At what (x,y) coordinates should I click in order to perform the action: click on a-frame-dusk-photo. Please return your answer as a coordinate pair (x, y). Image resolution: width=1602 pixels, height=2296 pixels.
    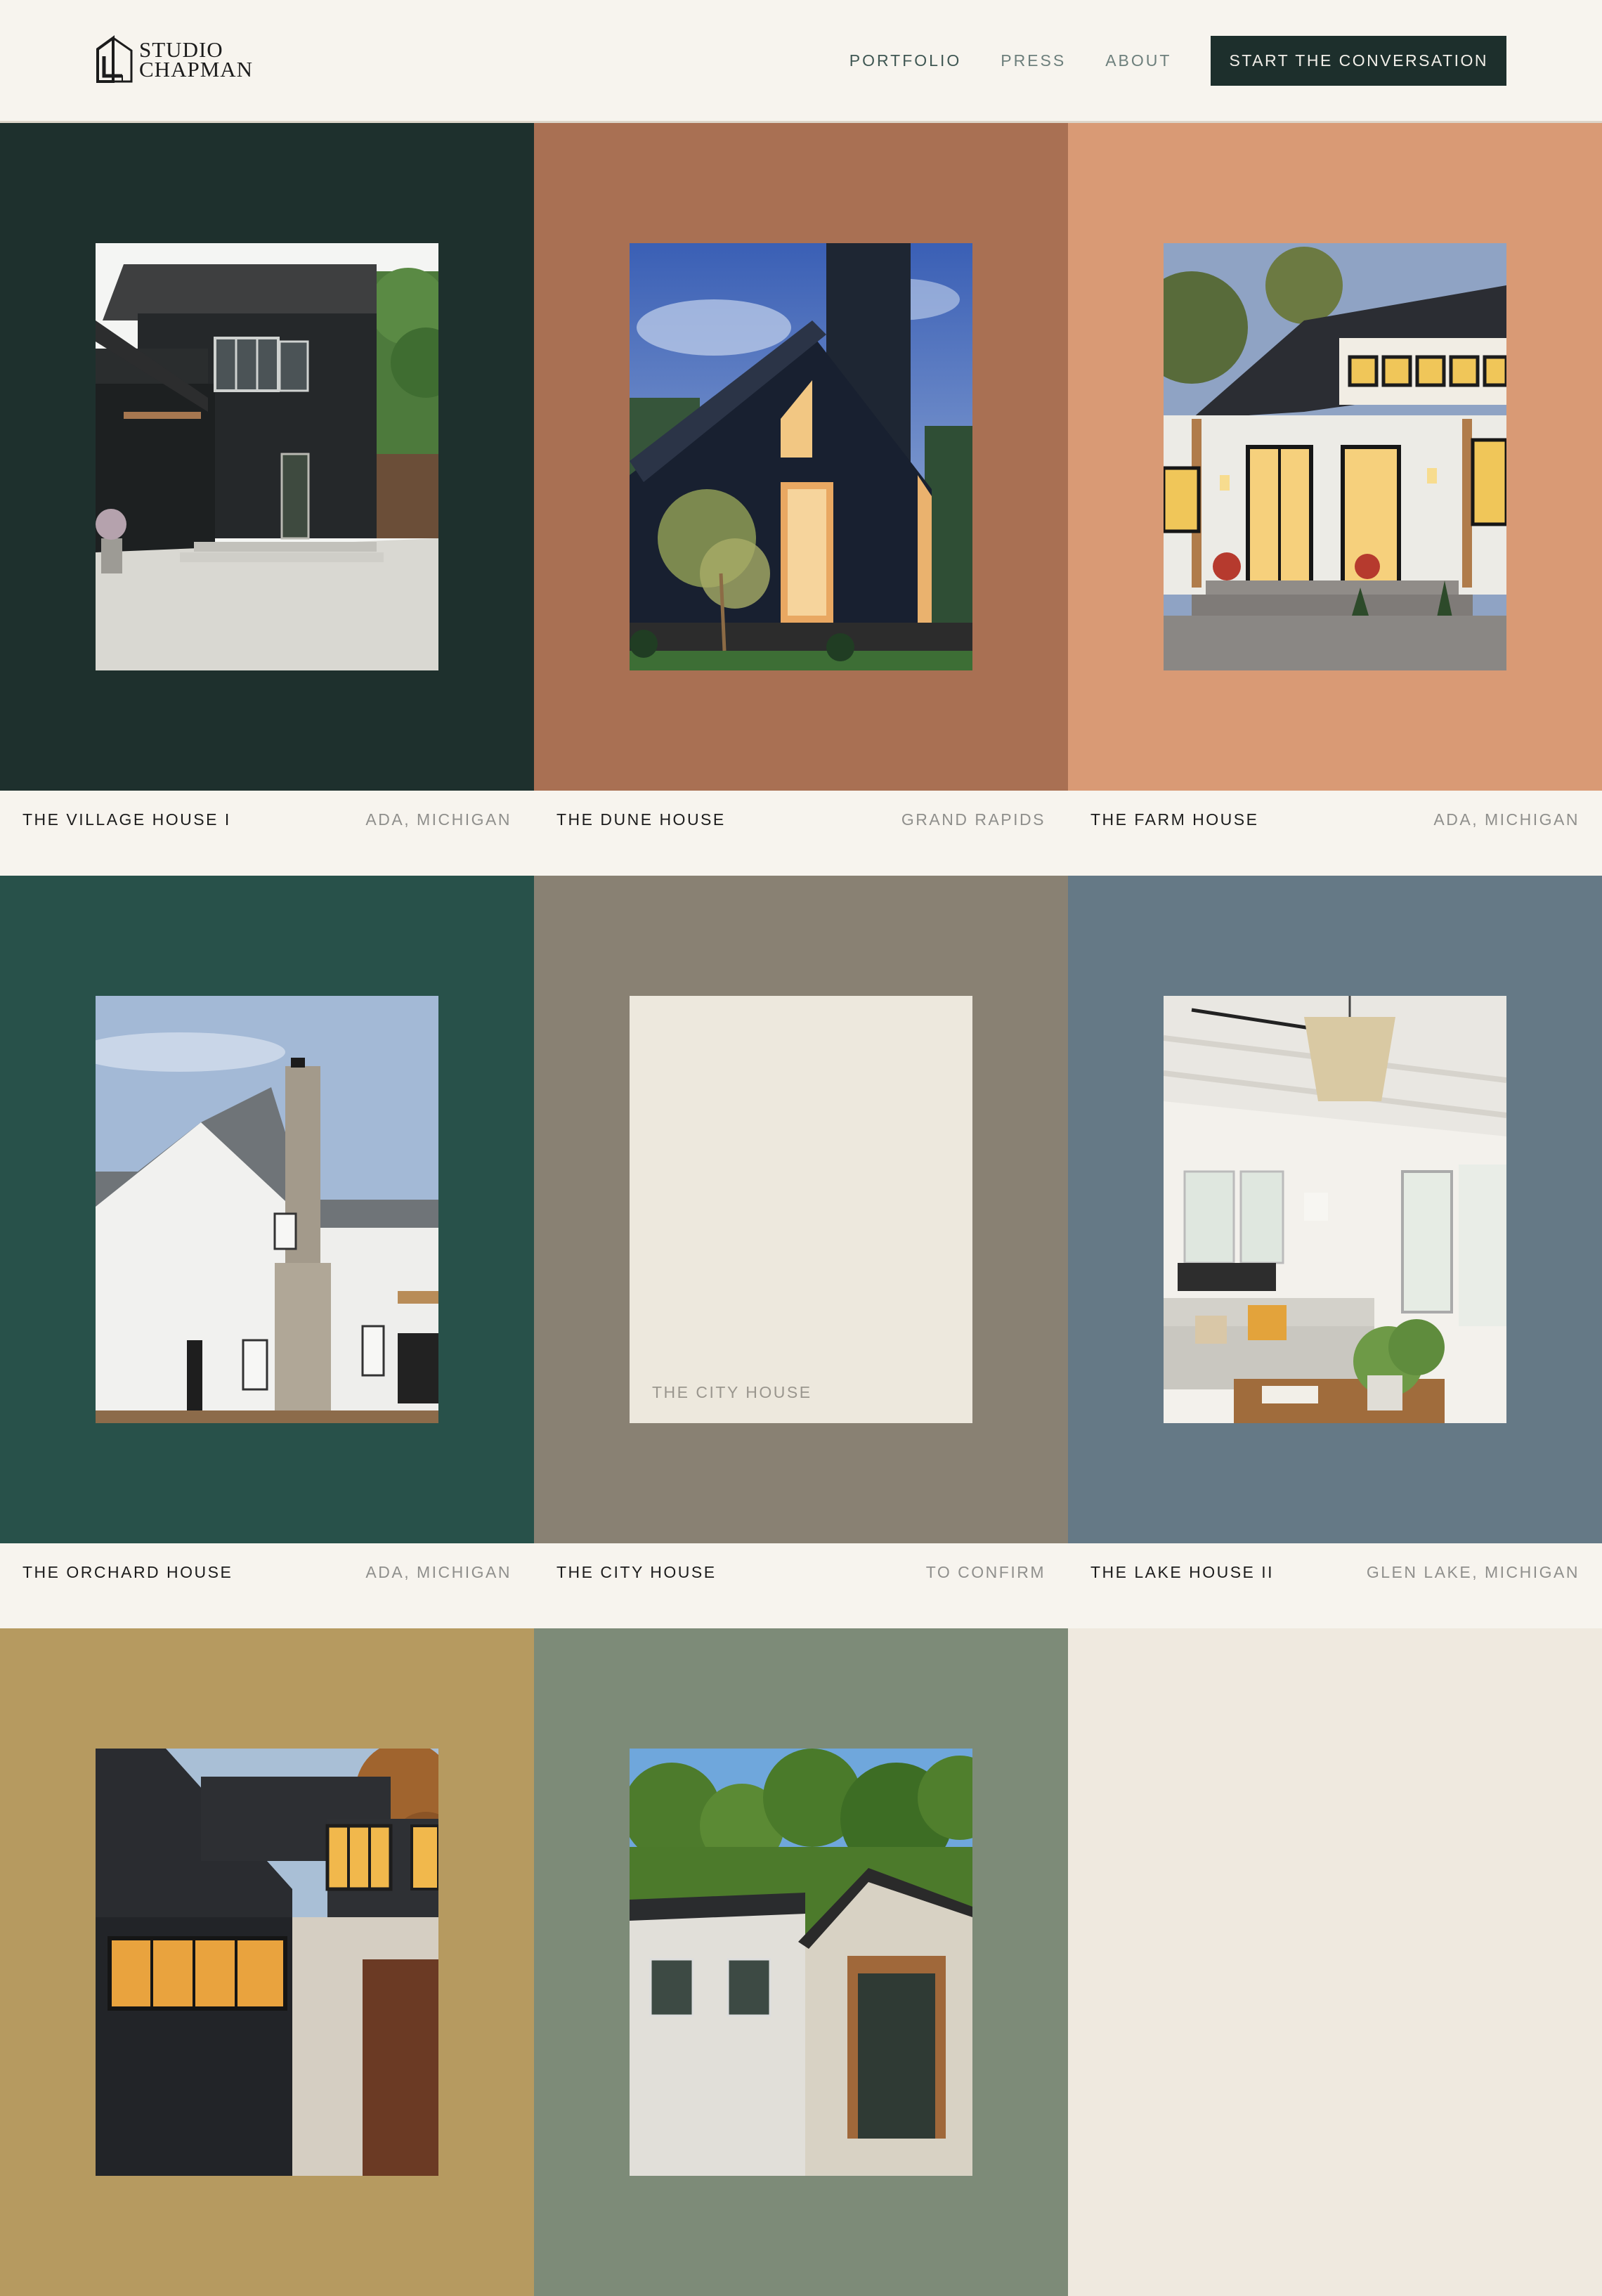
    Looking at the image, I should click on (801, 457).